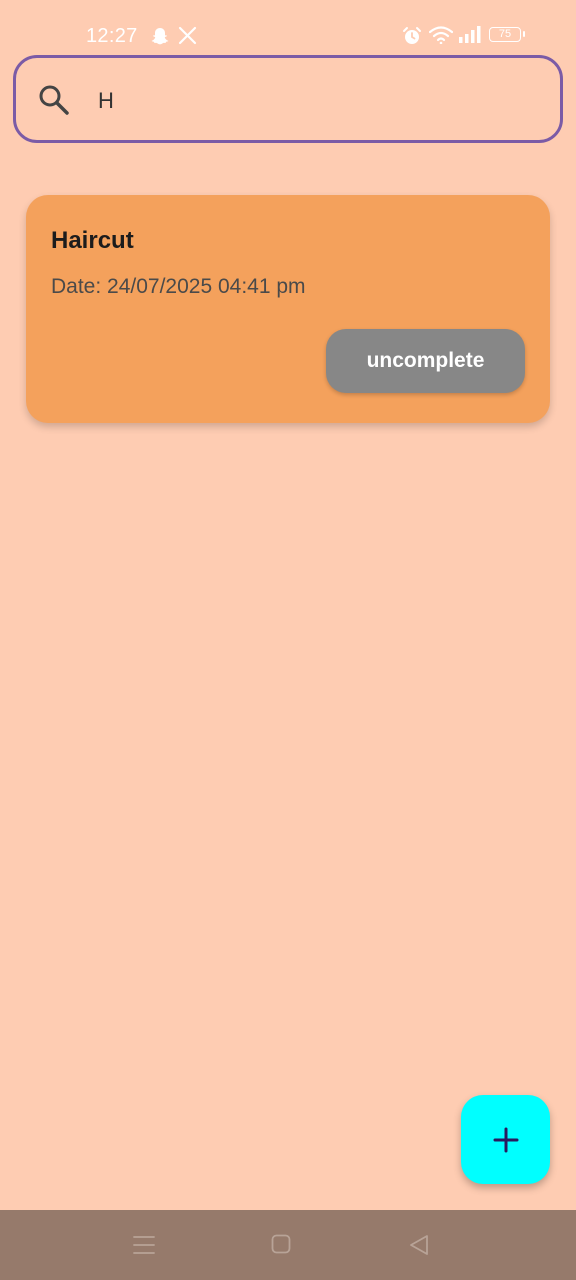 This screenshot has height=1280, width=576. I want to click on nav-bar, so click(288, 1245).